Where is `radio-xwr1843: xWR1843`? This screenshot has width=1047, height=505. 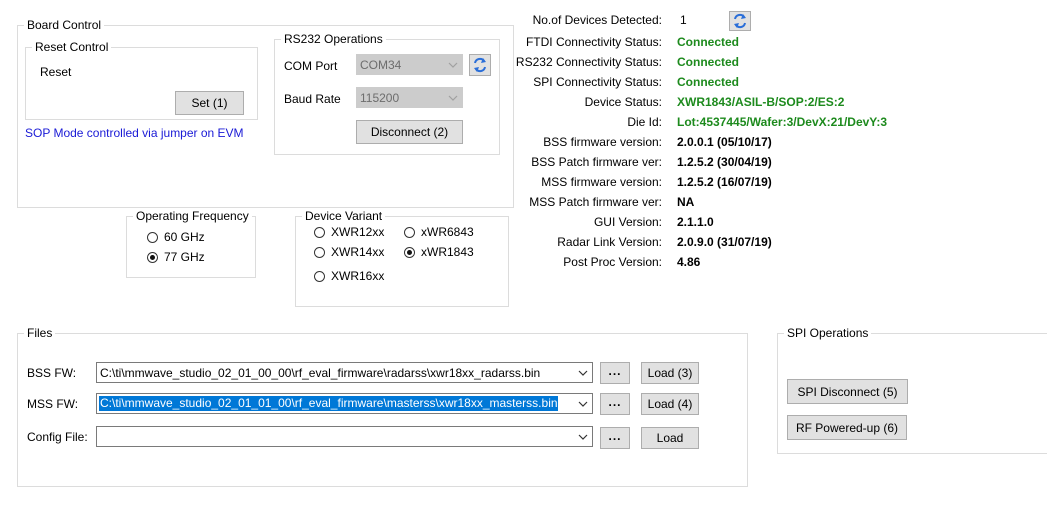 radio-xwr1843: xWR1843 is located at coordinates (439, 252).